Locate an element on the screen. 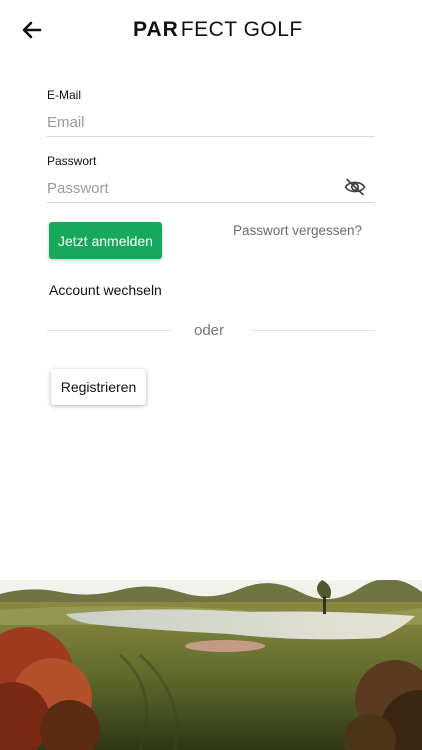 This screenshot has width=422, height=750. header: PAR FECT GOLF is located at coordinates (211, 30).